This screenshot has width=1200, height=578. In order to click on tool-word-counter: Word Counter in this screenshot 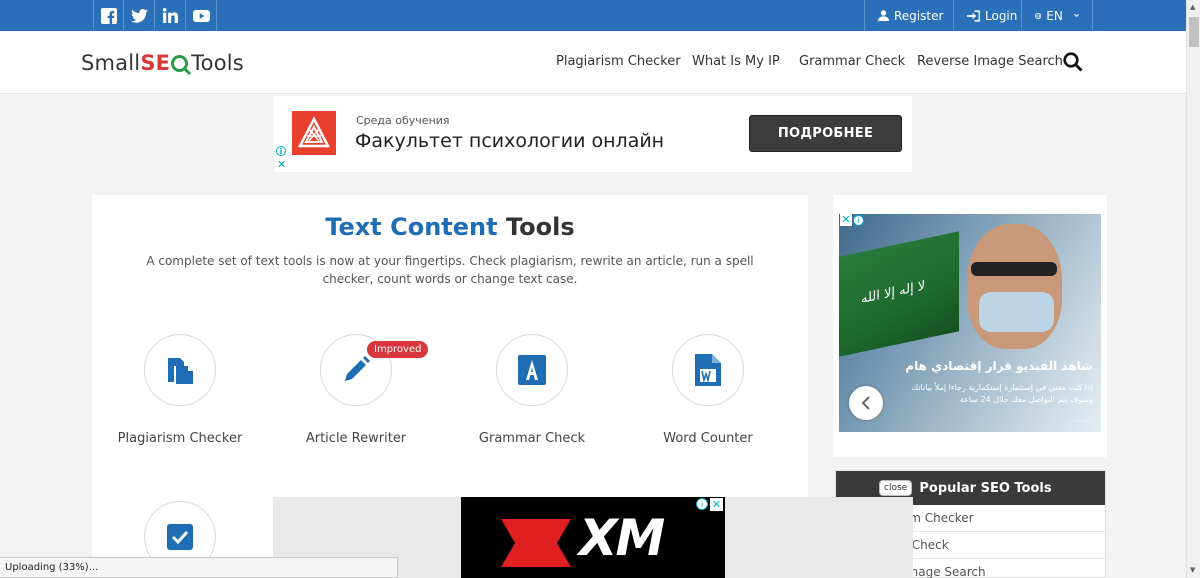, I will do `click(708, 390)`.